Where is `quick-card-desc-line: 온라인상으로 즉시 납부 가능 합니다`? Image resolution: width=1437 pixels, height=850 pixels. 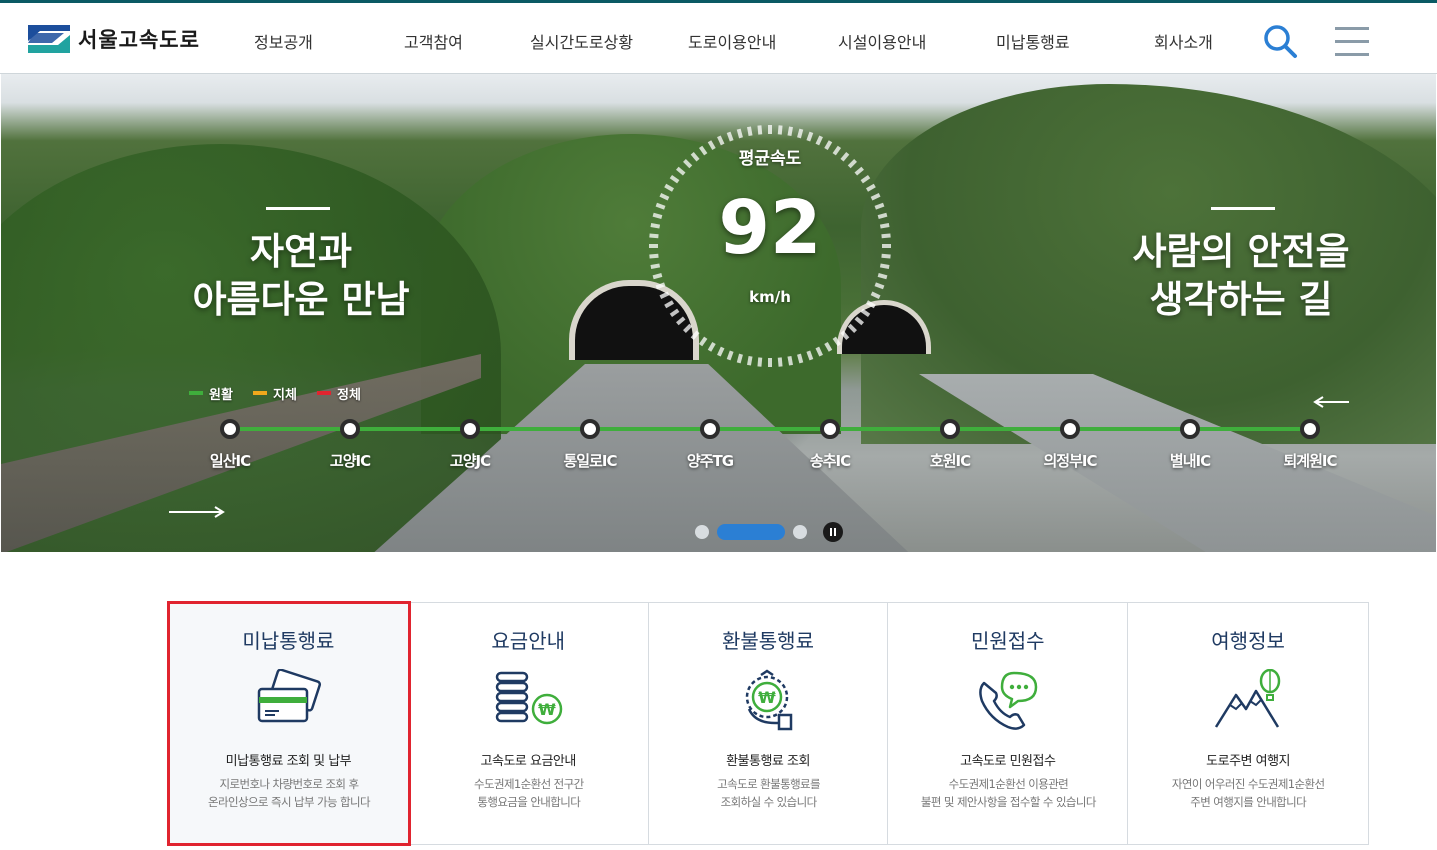 quick-card-desc-line: 온라인상으로 즉시 납부 가능 합니다 is located at coordinates (289, 802).